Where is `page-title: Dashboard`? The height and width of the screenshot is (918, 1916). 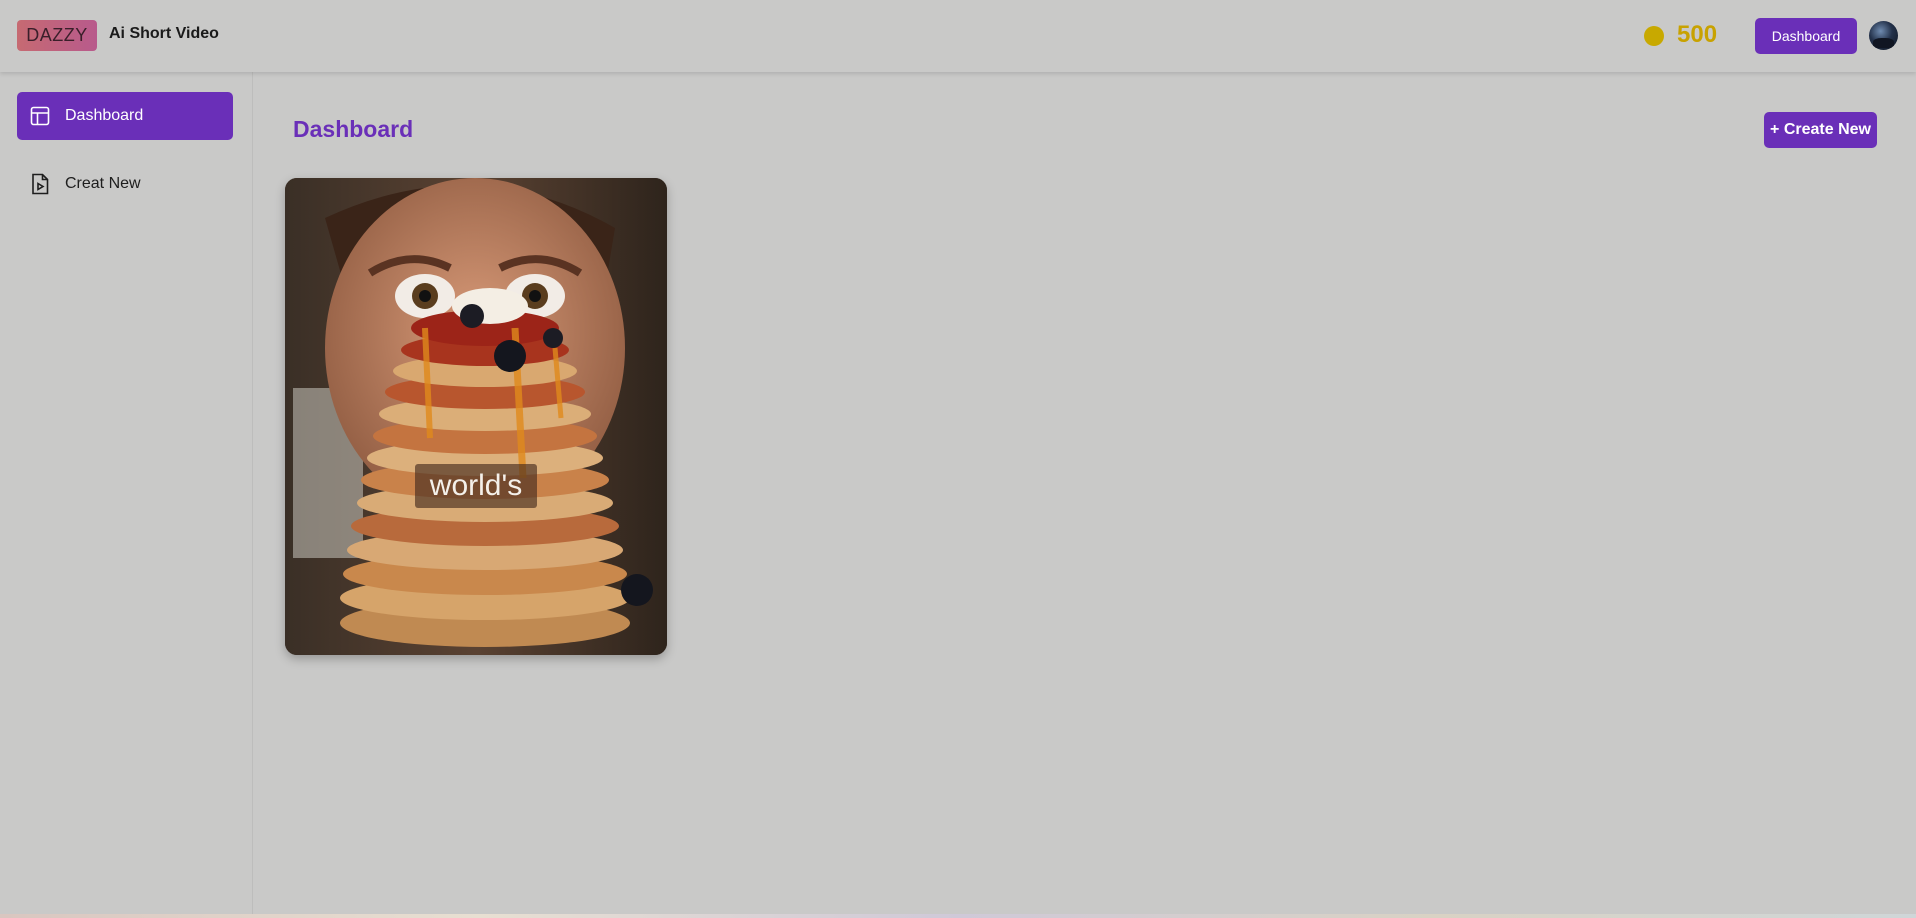
page-title: Dashboard is located at coordinates (353, 129).